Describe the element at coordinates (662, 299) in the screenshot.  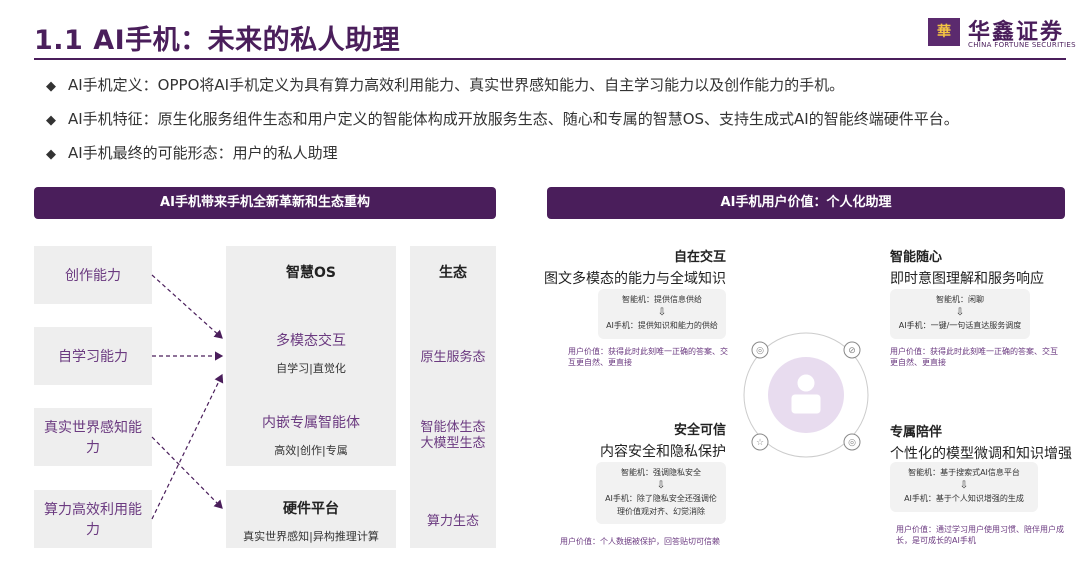
I see `q1-card-top: 智能机：提供信息供给` at that location.